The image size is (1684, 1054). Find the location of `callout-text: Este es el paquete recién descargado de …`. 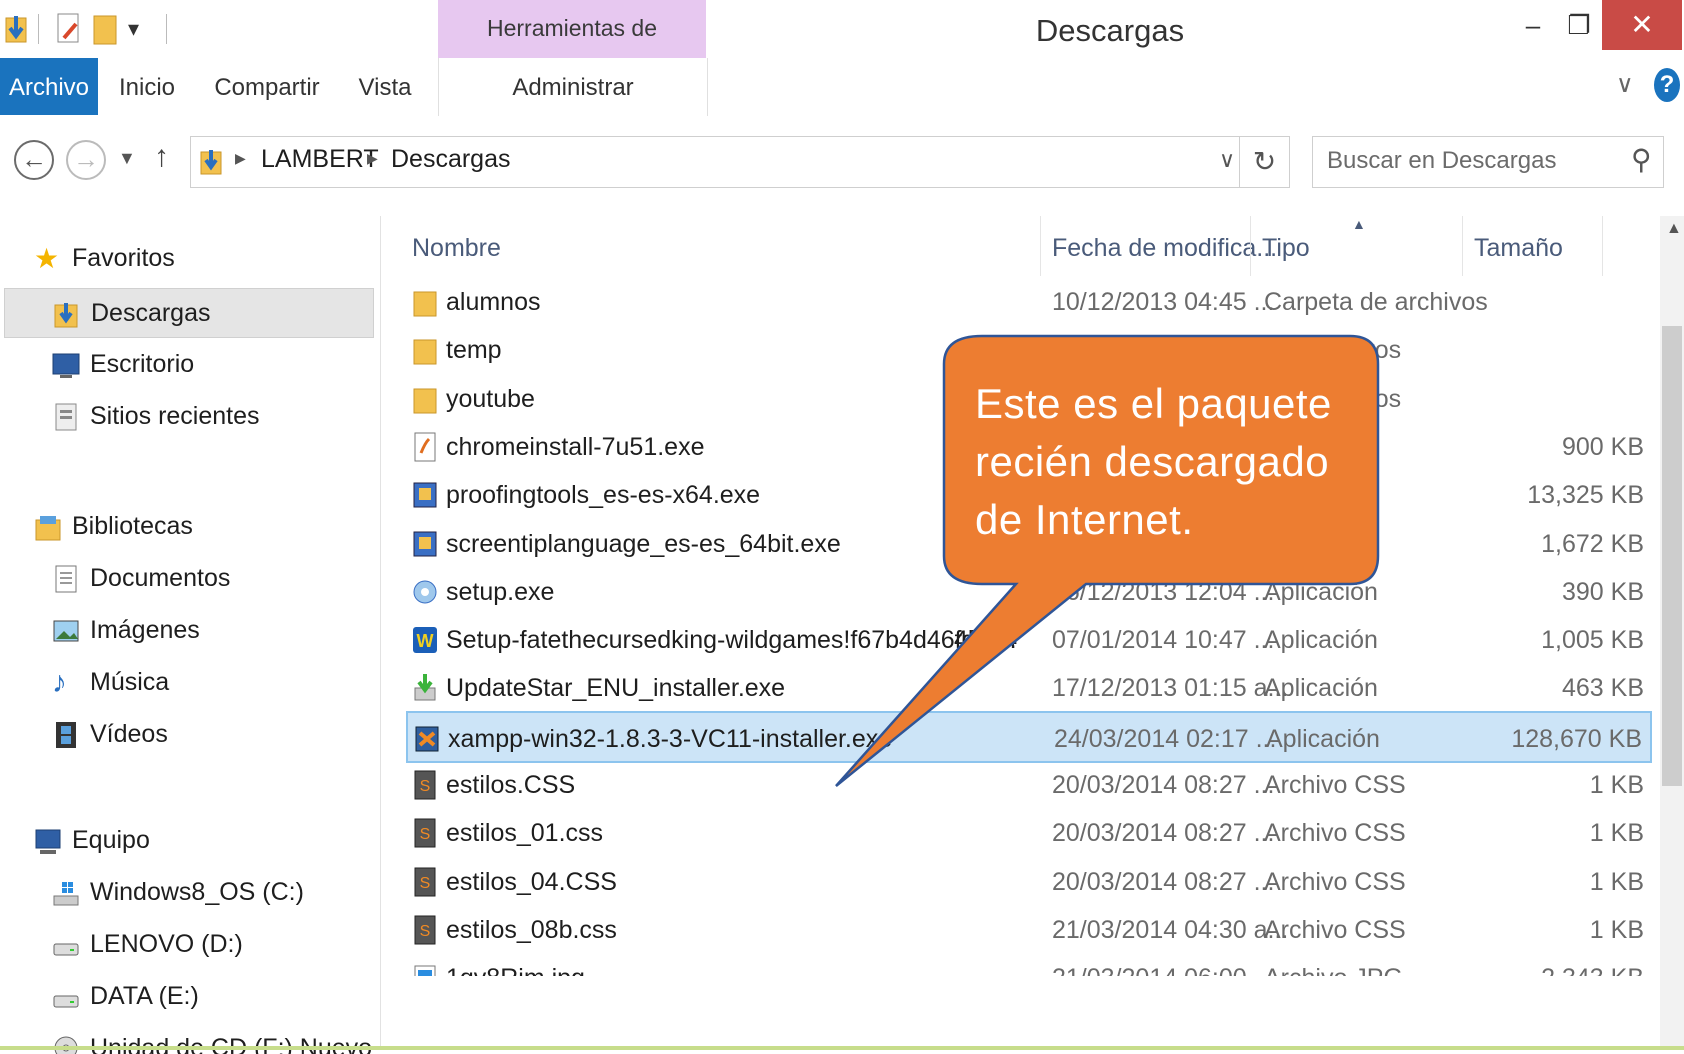

callout-text: Este es el paquete recién descargado de … is located at coordinates (1163, 462).